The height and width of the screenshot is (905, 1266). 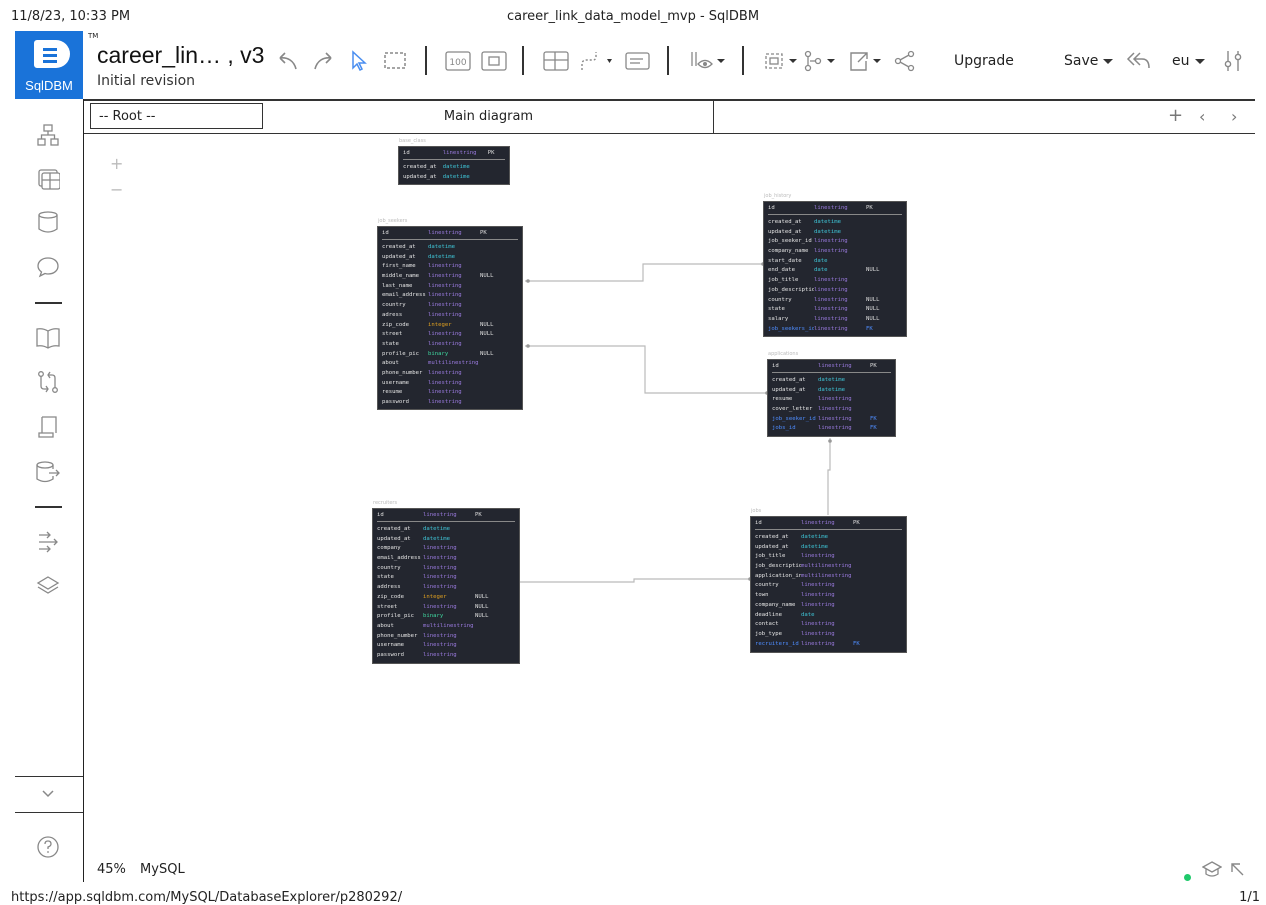 What do you see at coordinates (446, 588) in the screenshot?
I see `column-row: address linestring` at bounding box center [446, 588].